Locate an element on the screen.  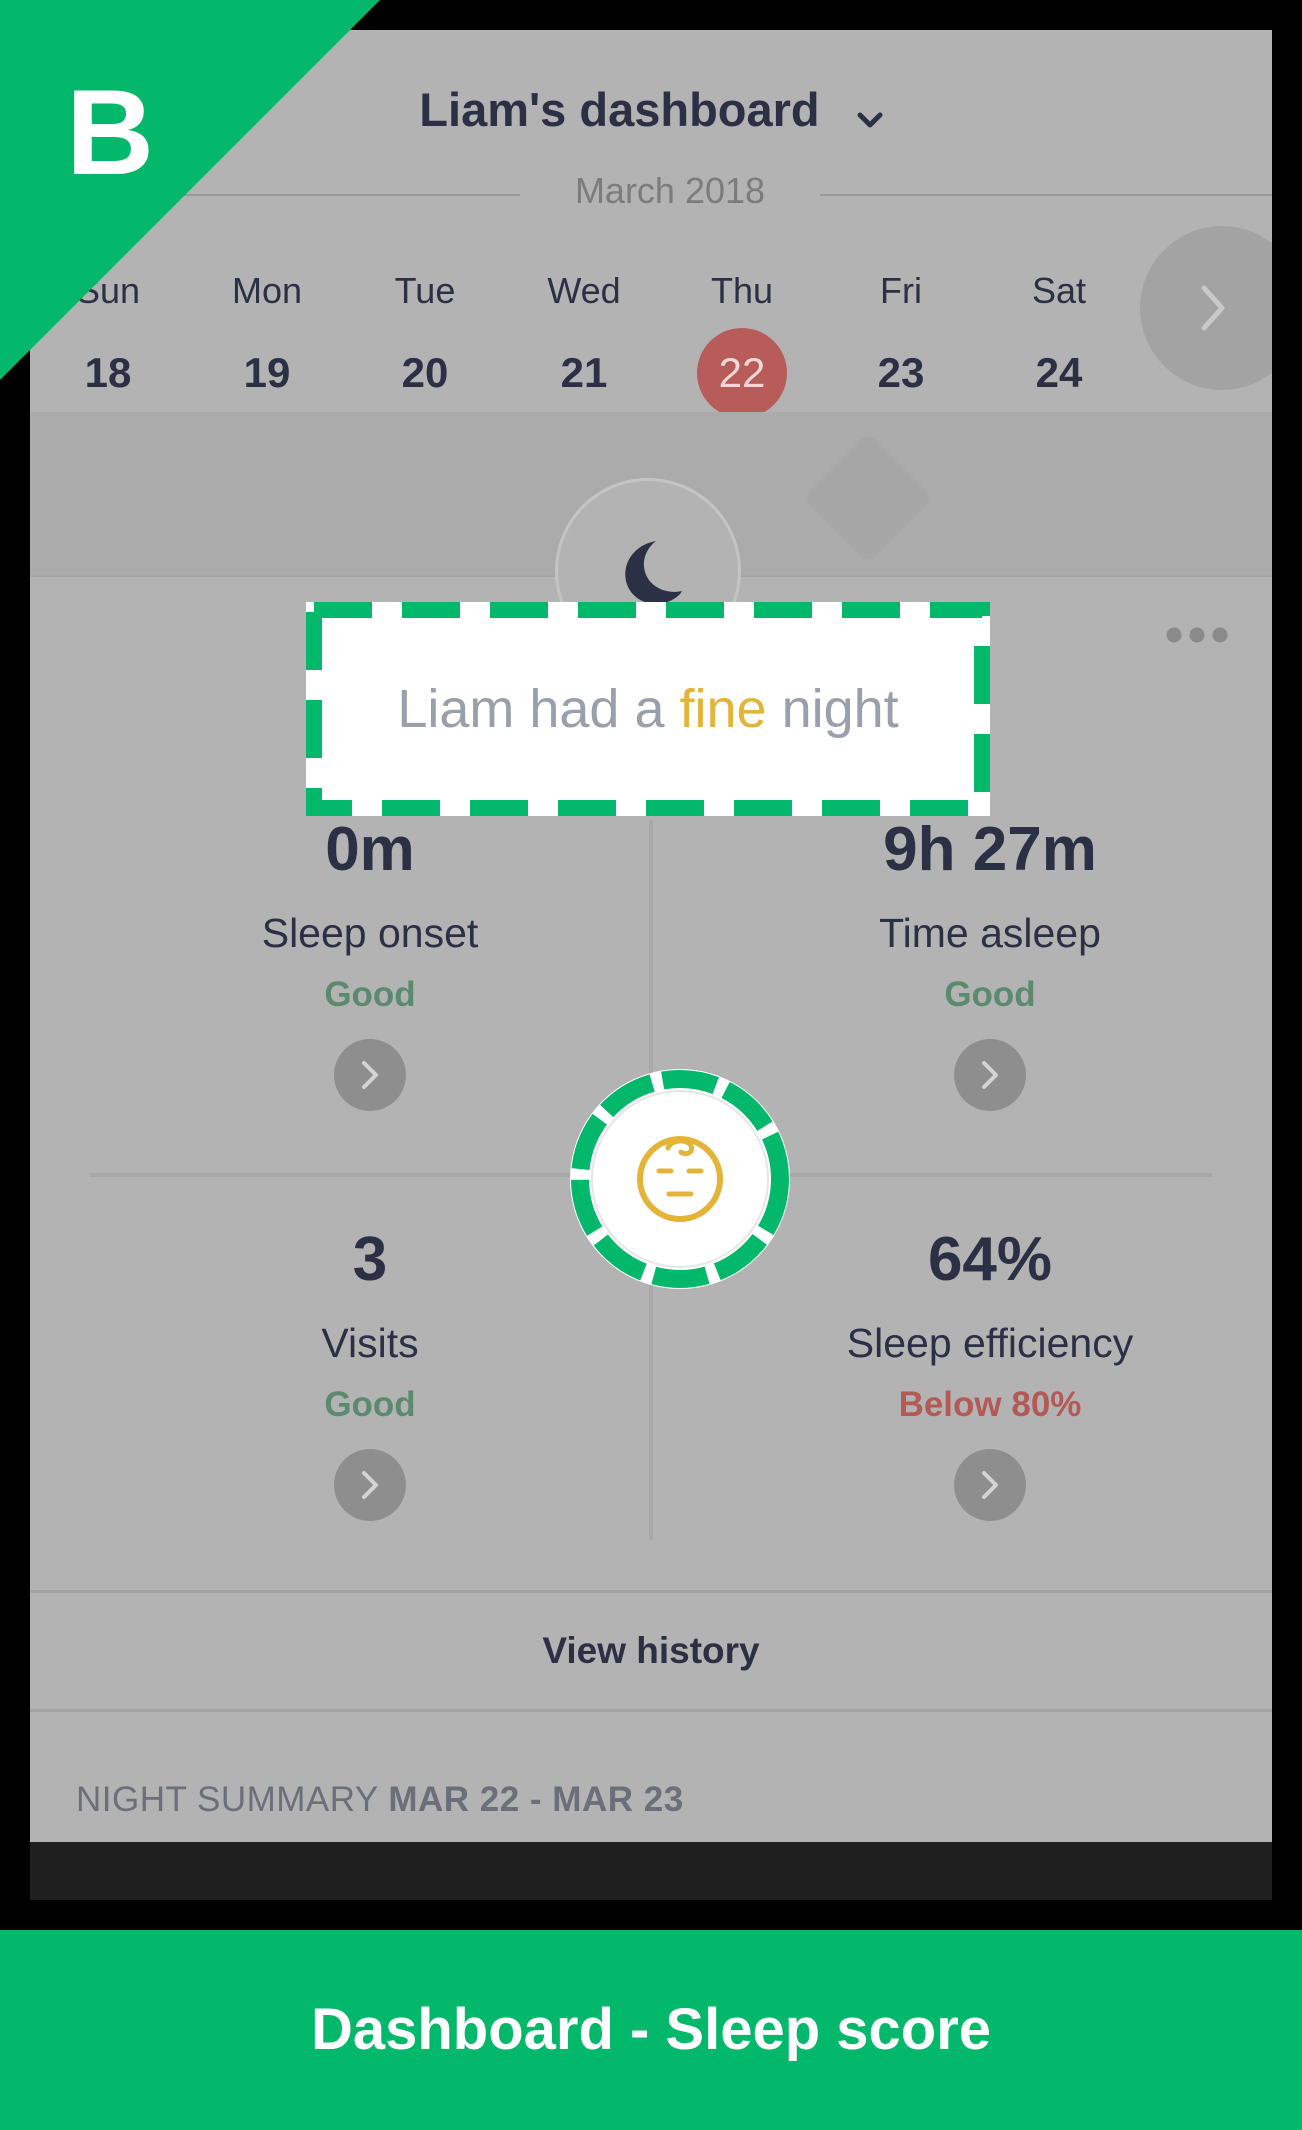
more-options-button is located at coordinates (1197, 637).